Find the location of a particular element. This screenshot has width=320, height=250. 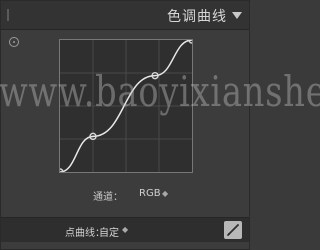

target-adjust-icon is located at coordinates (14, 42).